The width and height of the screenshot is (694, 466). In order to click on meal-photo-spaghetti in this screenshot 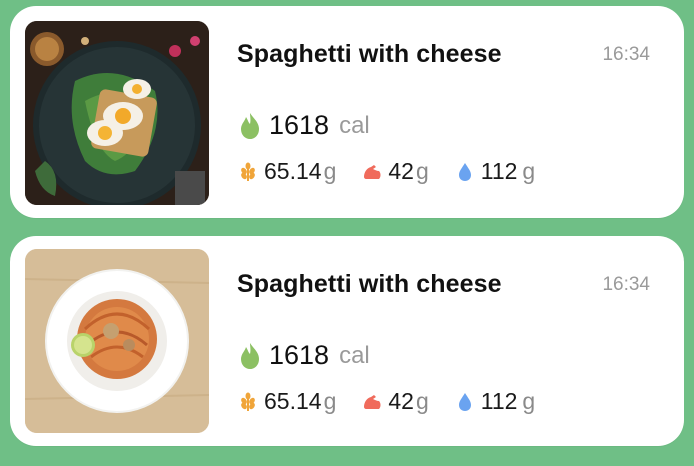, I will do `click(117, 341)`.